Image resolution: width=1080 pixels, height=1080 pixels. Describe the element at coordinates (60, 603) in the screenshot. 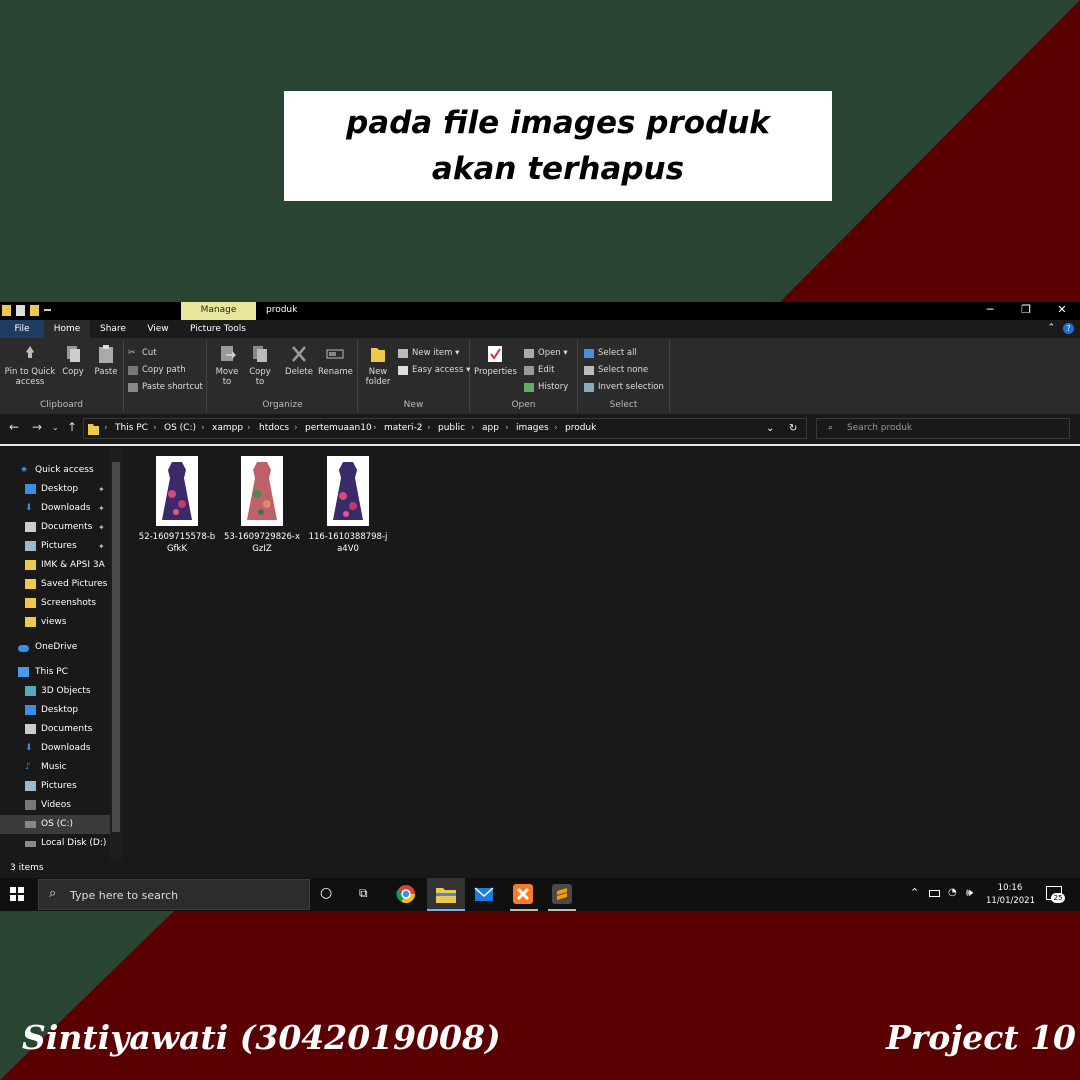

I see `nav-screenshots: Screenshots` at that location.